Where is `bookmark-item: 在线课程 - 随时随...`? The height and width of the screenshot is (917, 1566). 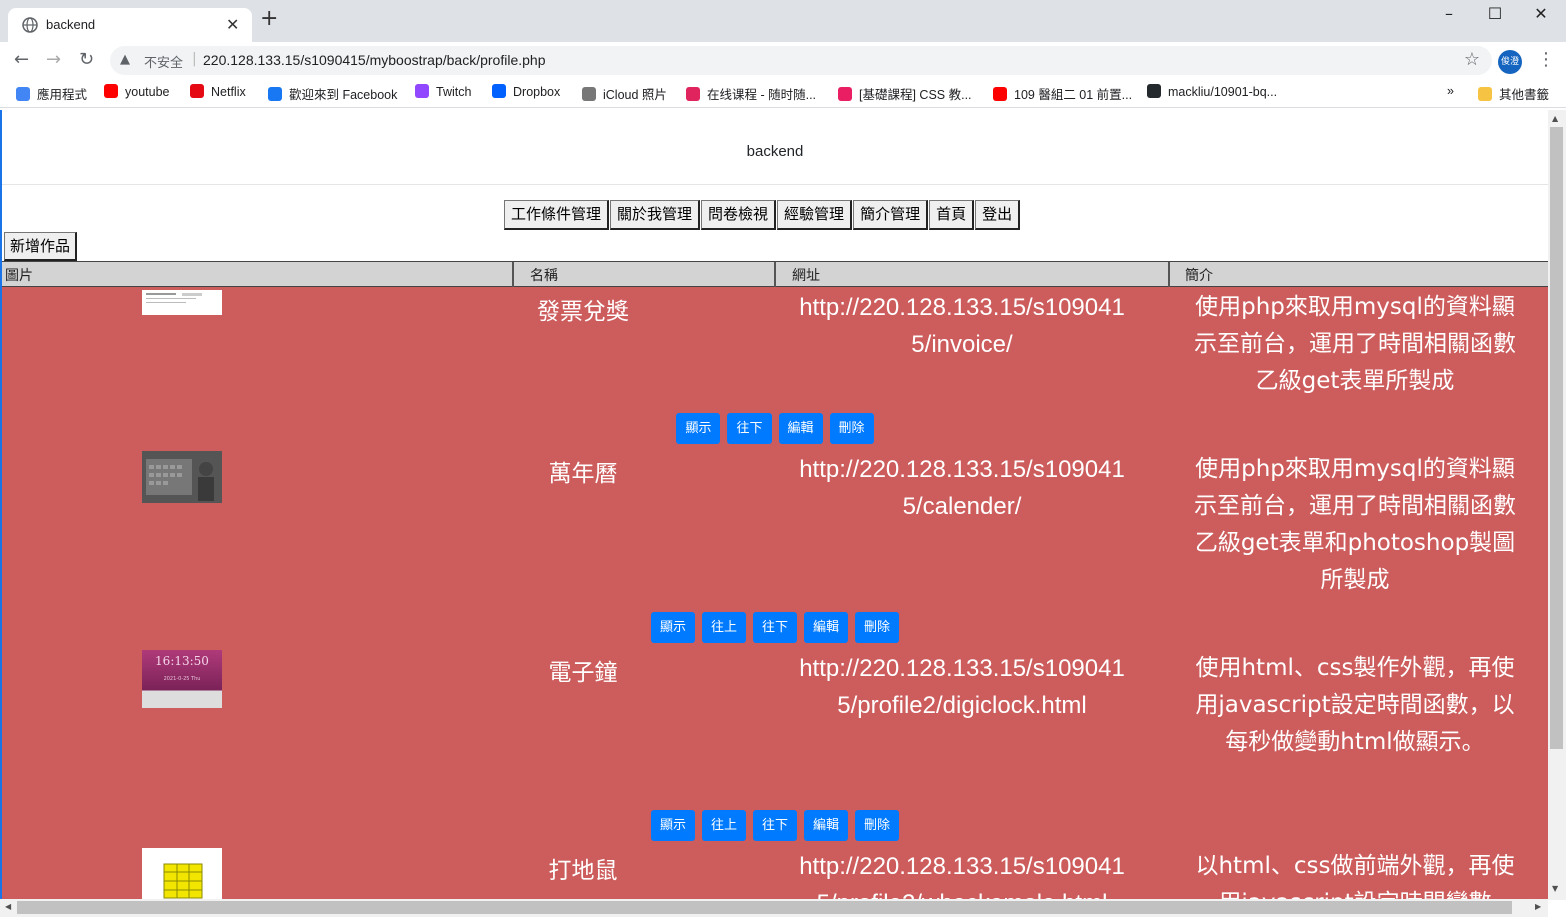 bookmark-item: 在线课程 - 随时随... is located at coordinates (751, 93).